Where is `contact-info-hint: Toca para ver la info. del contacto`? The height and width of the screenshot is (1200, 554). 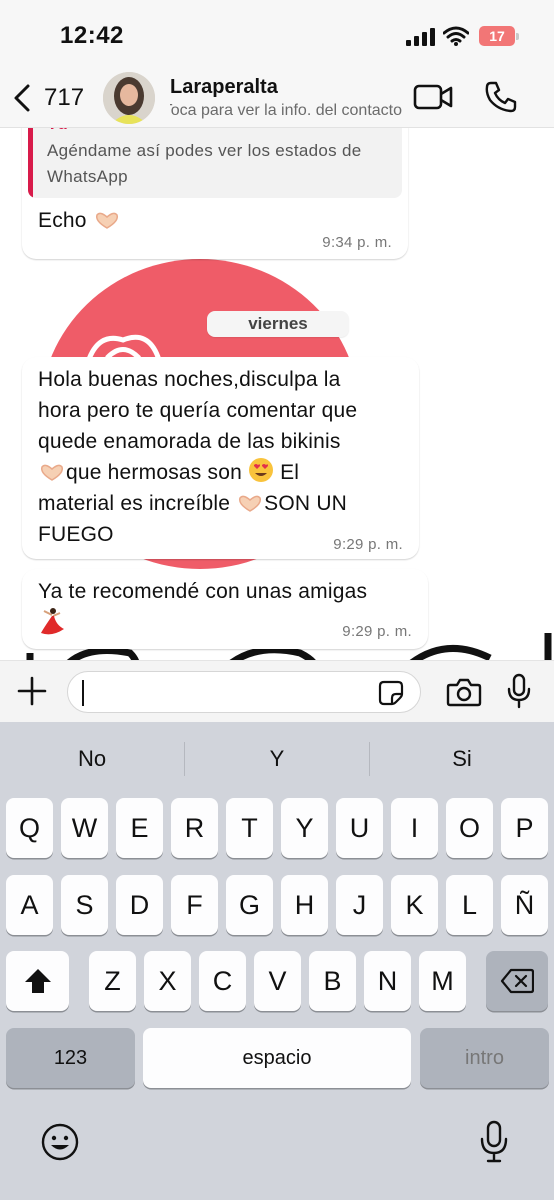
contact-info-hint: Toca para ver la info. del contacto is located at coordinates (286, 111).